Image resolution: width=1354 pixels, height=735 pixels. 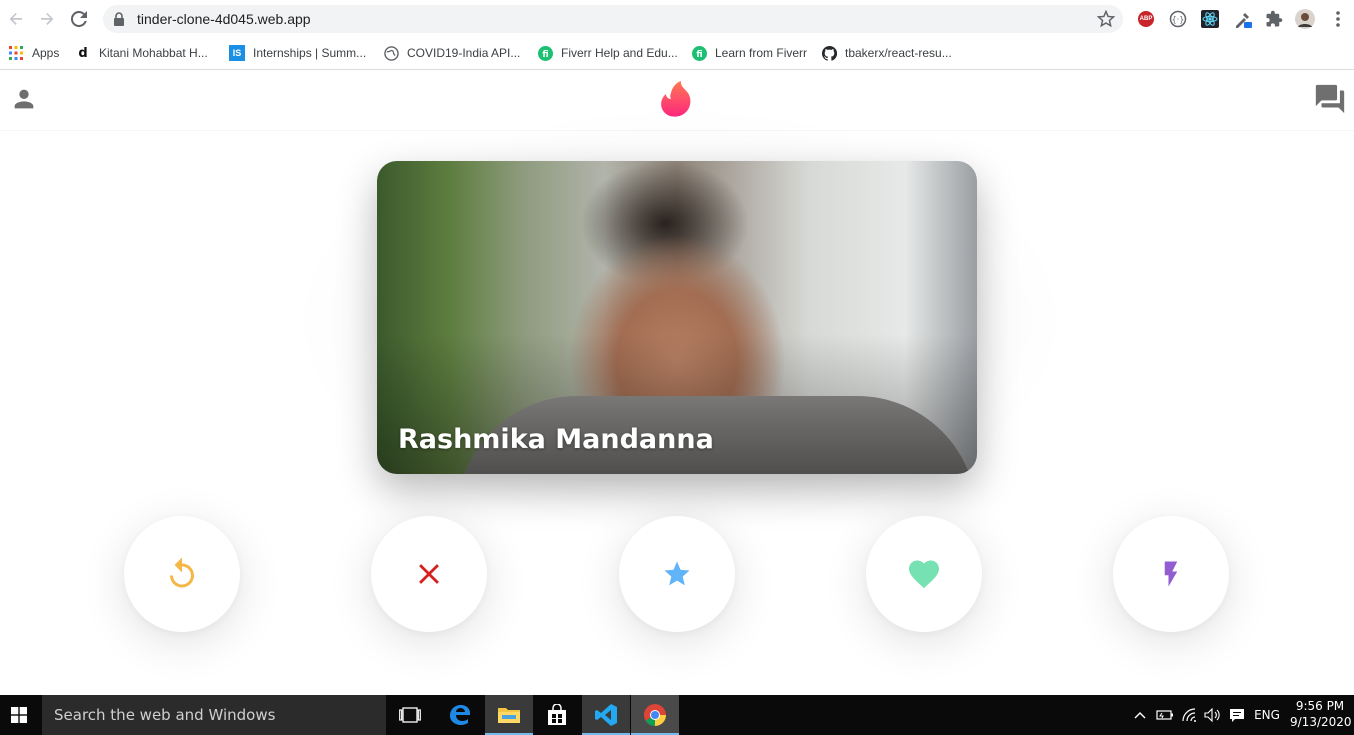 I want to click on taskbar-edge, so click(x=460, y=715).